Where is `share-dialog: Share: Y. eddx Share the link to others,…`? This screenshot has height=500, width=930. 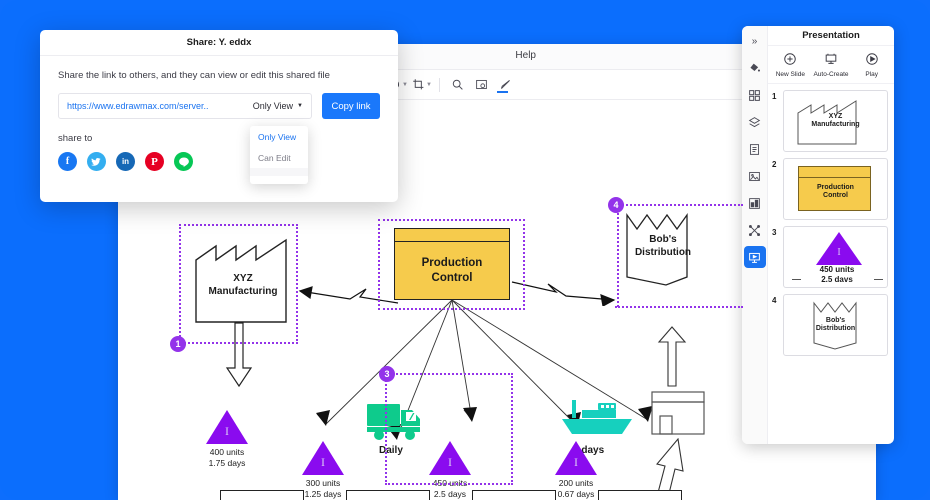 share-dialog: Share: Y. eddx Share the link to others,… is located at coordinates (219, 116).